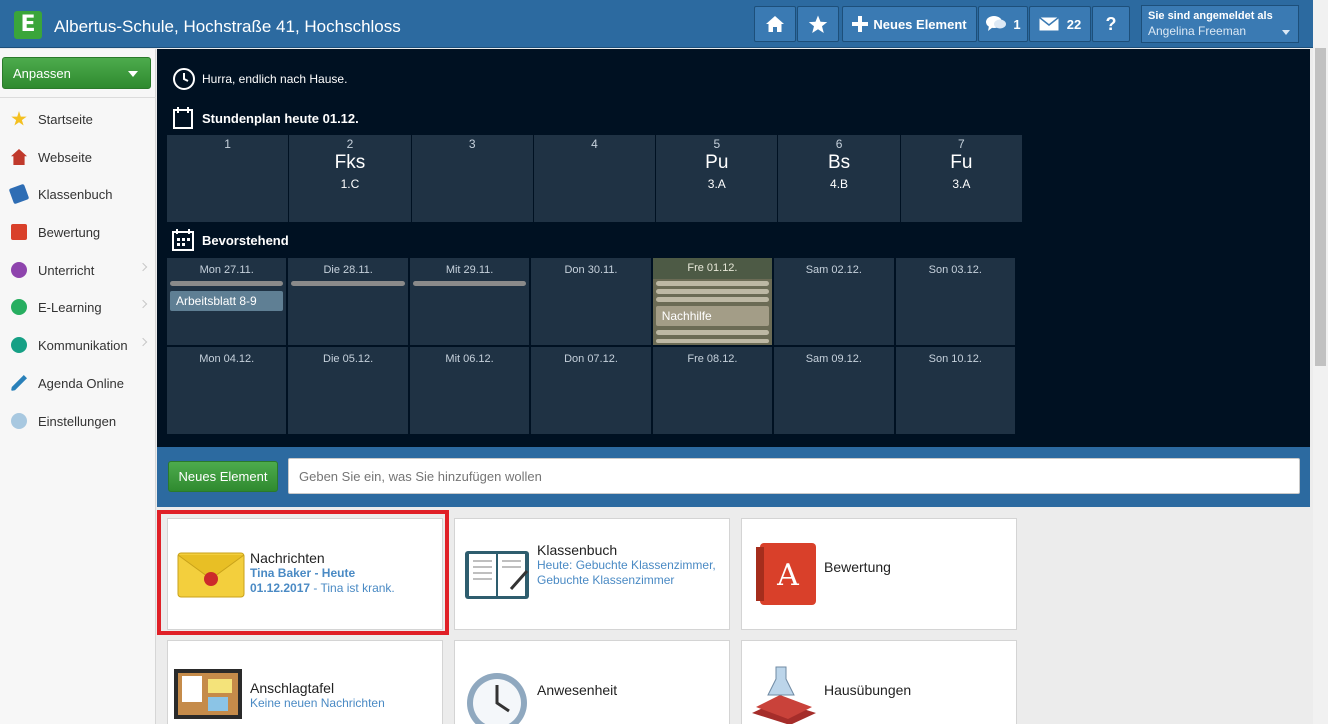 The height and width of the screenshot is (724, 1328). I want to click on day-label: Don 30.11., so click(591, 270).